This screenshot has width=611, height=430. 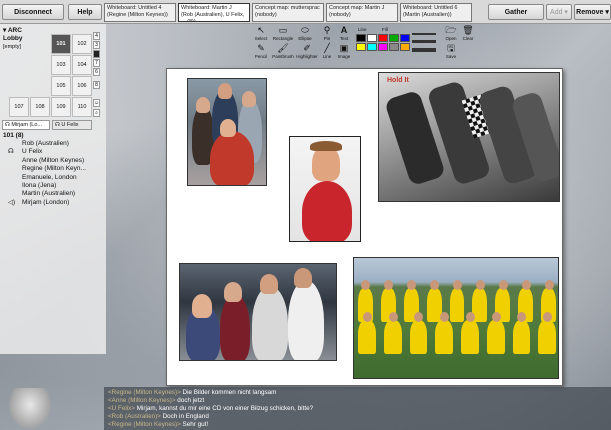 What do you see at coordinates (40, 107) in the screenshot?
I see `room-108: 108` at bounding box center [40, 107].